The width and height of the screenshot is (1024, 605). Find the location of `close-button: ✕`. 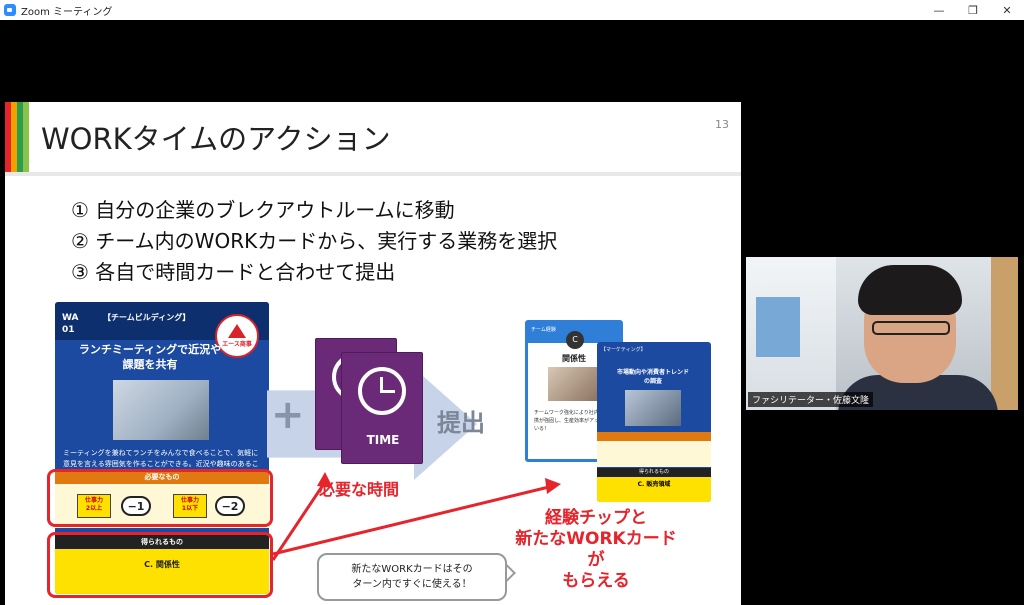

close-button: ✕ is located at coordinates (1007, 10).